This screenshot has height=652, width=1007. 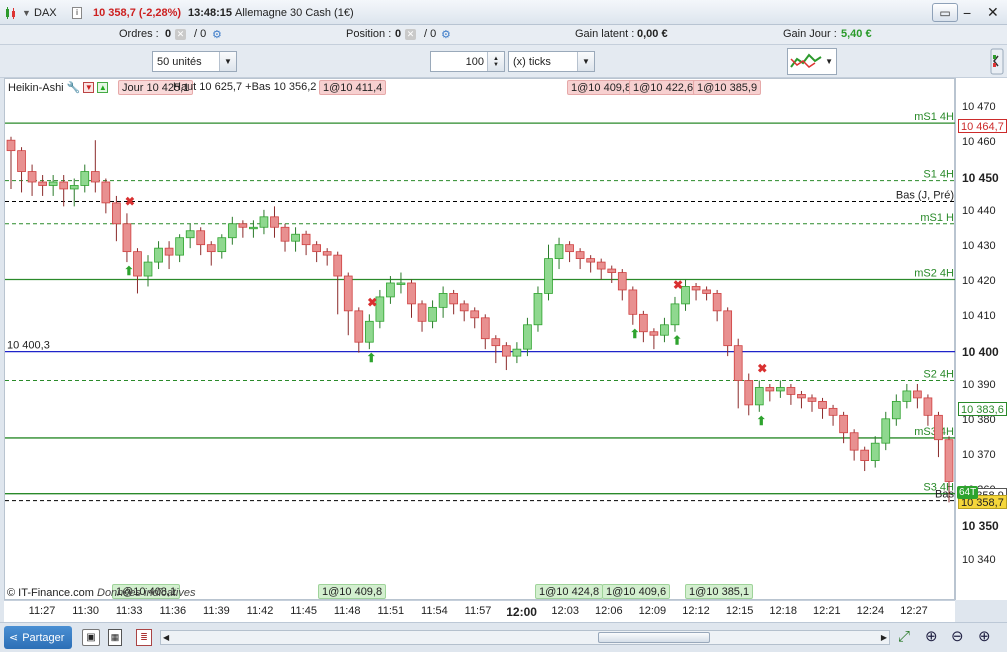 What do you see at coordinates (446, 34) in the screenshot?
I see `position-settings-icon: ⚙` at bounding box center [446, 34].